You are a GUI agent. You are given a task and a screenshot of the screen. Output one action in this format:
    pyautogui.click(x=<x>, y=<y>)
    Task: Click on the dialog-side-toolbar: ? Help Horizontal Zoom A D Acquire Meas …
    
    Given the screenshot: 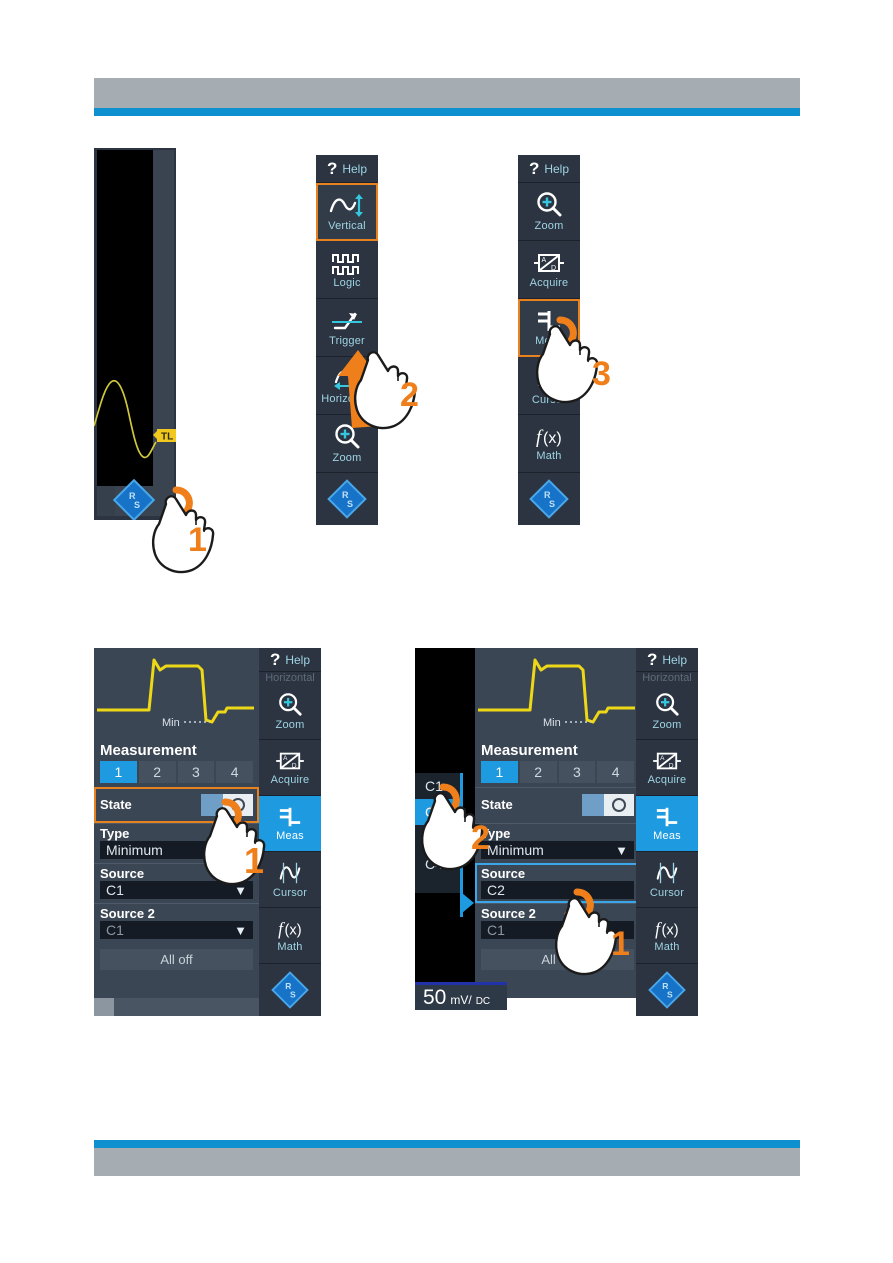 What is the action you would take?
    pyautogui.click(x=667, y=832)
    